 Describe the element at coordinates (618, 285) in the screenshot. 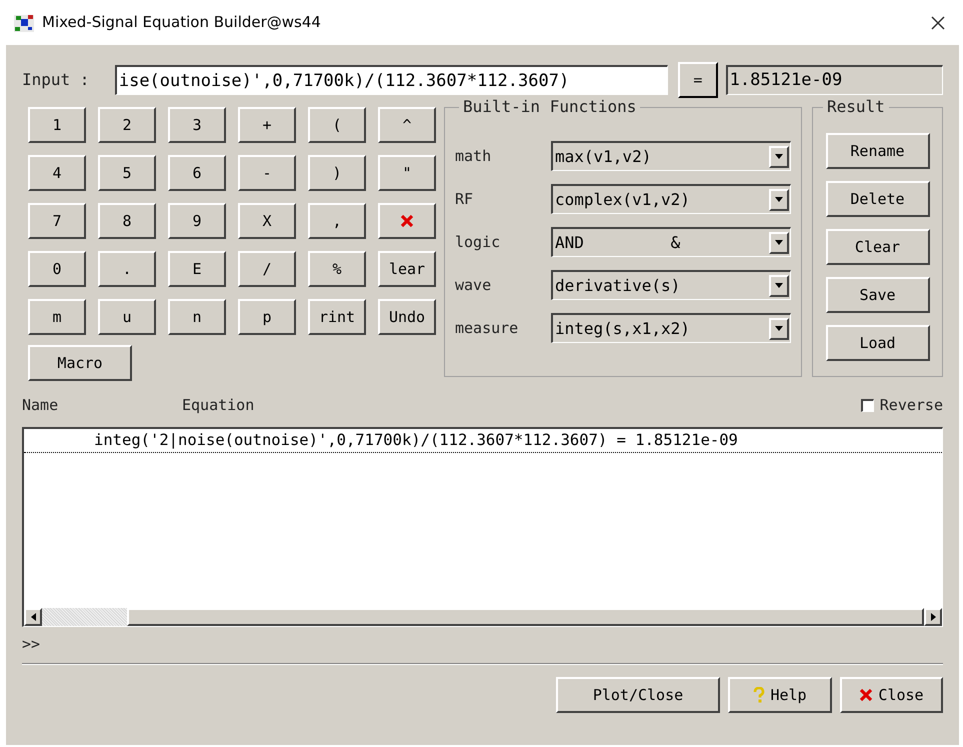

I see `dropdown-value: derivative(s)` at that location.